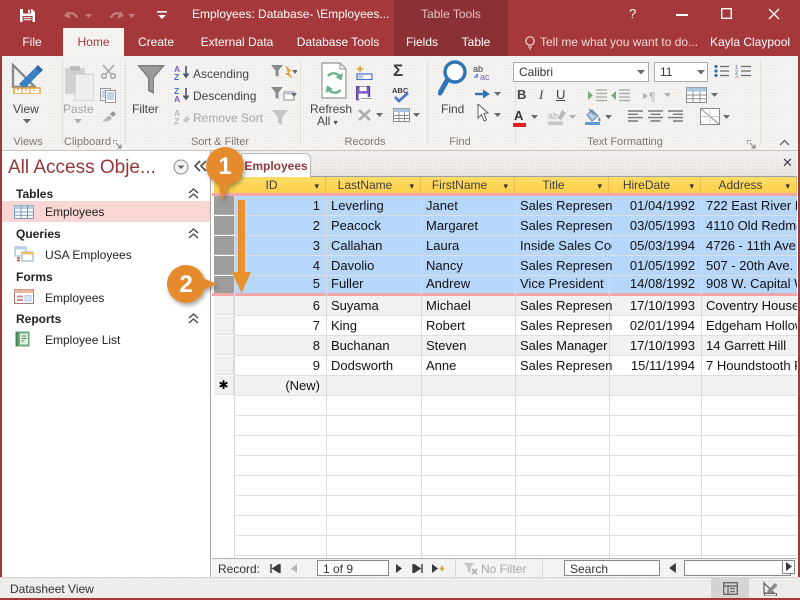 The height and width of the screenshot is (600, 800). Describe the element at coordinates (177, 98) in the screenshot. I see `svg-text: A` at that location.